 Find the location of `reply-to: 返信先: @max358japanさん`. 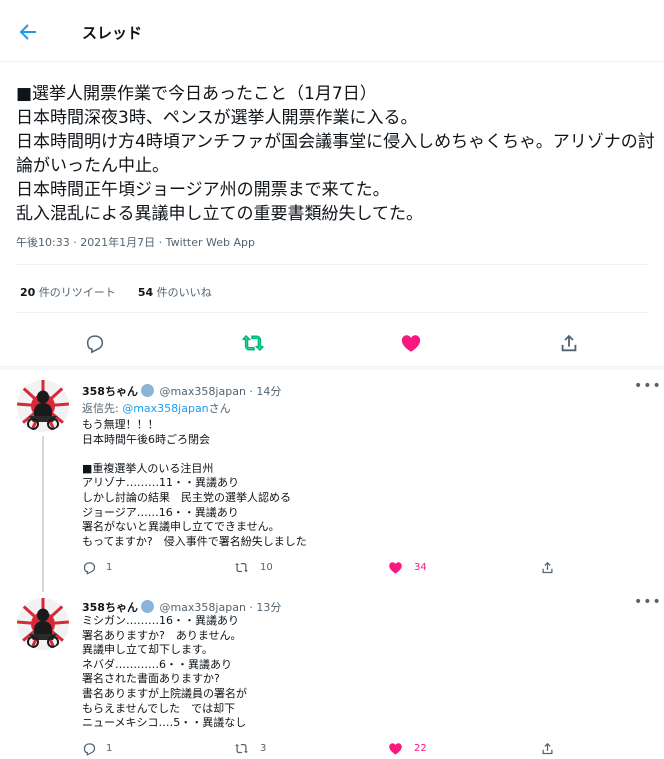

reply-to: 返信先: @max358japanさん is located at coordinates (156, 408).